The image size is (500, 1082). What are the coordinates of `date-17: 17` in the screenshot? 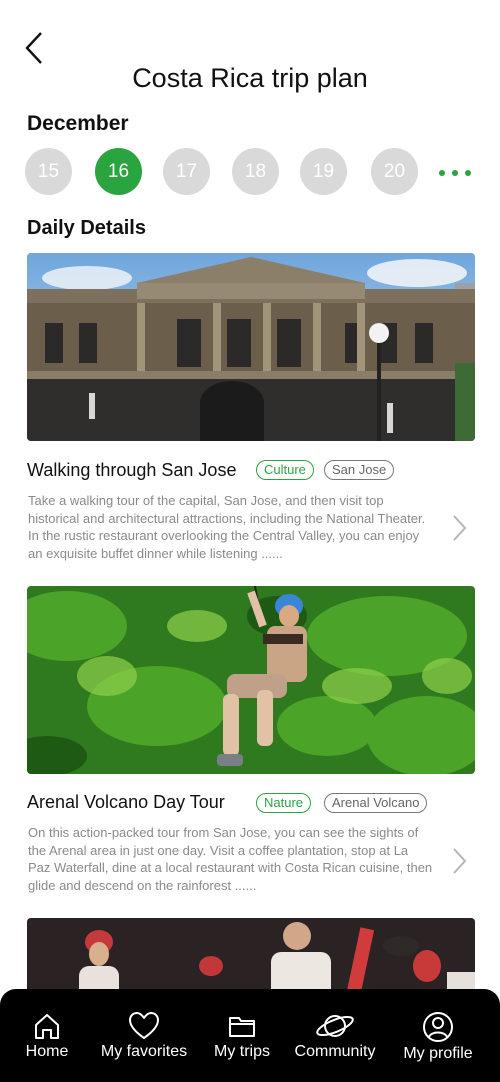 It's located at (186, 171).